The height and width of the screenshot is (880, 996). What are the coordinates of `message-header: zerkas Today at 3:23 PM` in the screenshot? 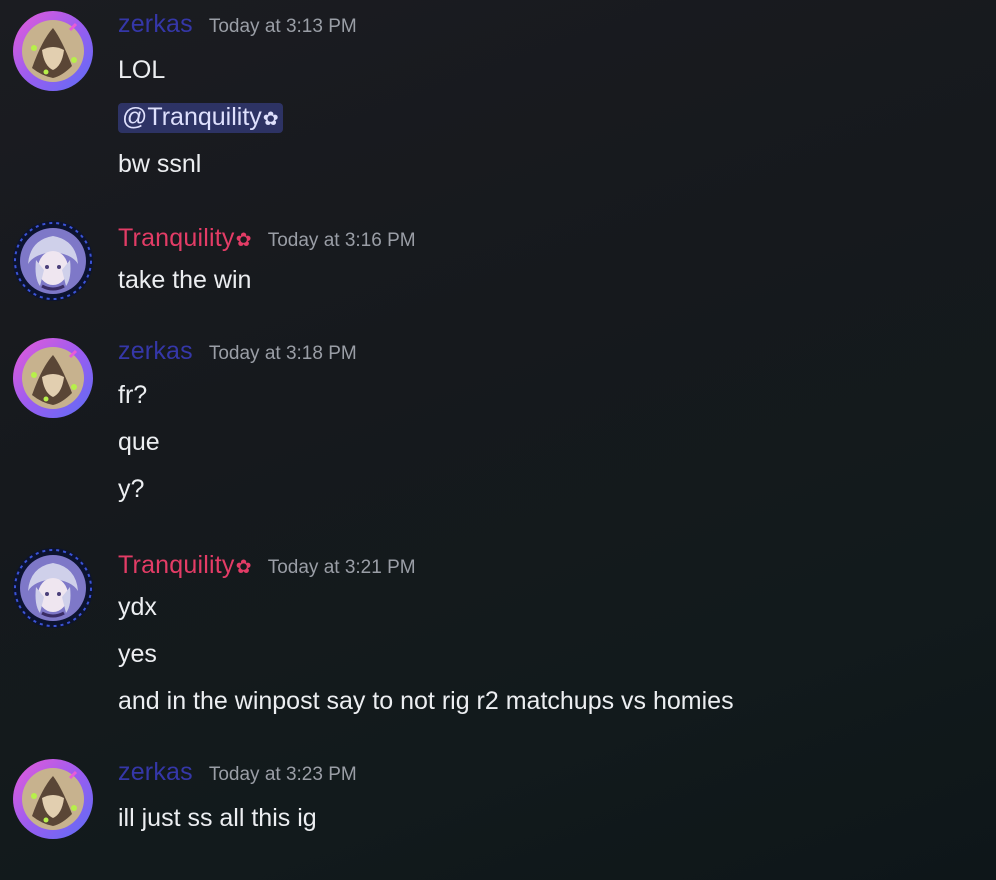 It's located at (237, 774).